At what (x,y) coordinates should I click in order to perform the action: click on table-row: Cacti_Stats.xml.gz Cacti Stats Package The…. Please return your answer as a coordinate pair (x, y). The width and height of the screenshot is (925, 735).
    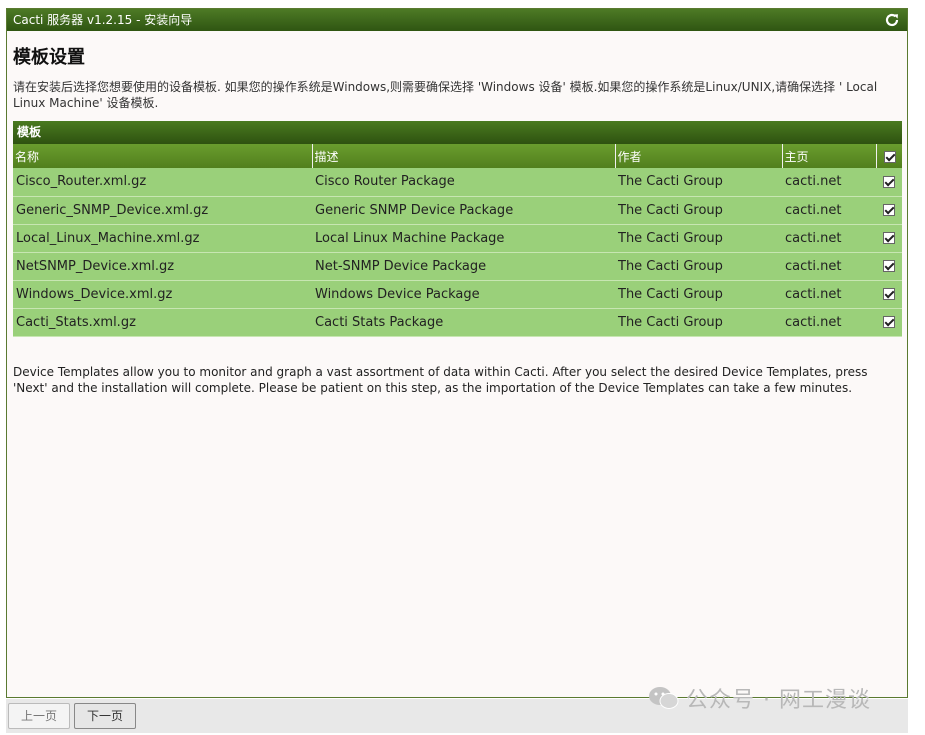
    Looking at the image, I should click on (457, 322).